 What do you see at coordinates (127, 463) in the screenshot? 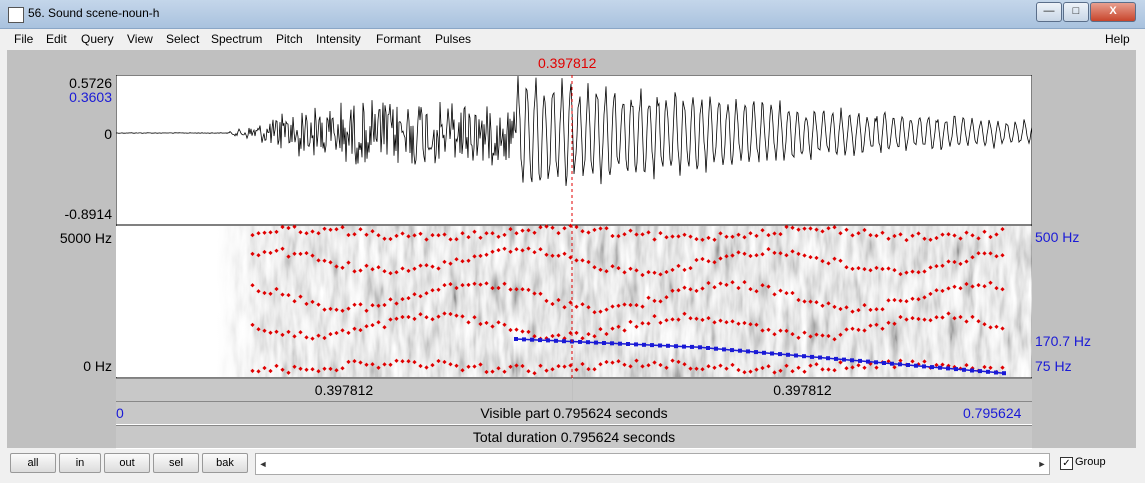
I see `zoom-out-button: out` at bounding box center [127, 463].